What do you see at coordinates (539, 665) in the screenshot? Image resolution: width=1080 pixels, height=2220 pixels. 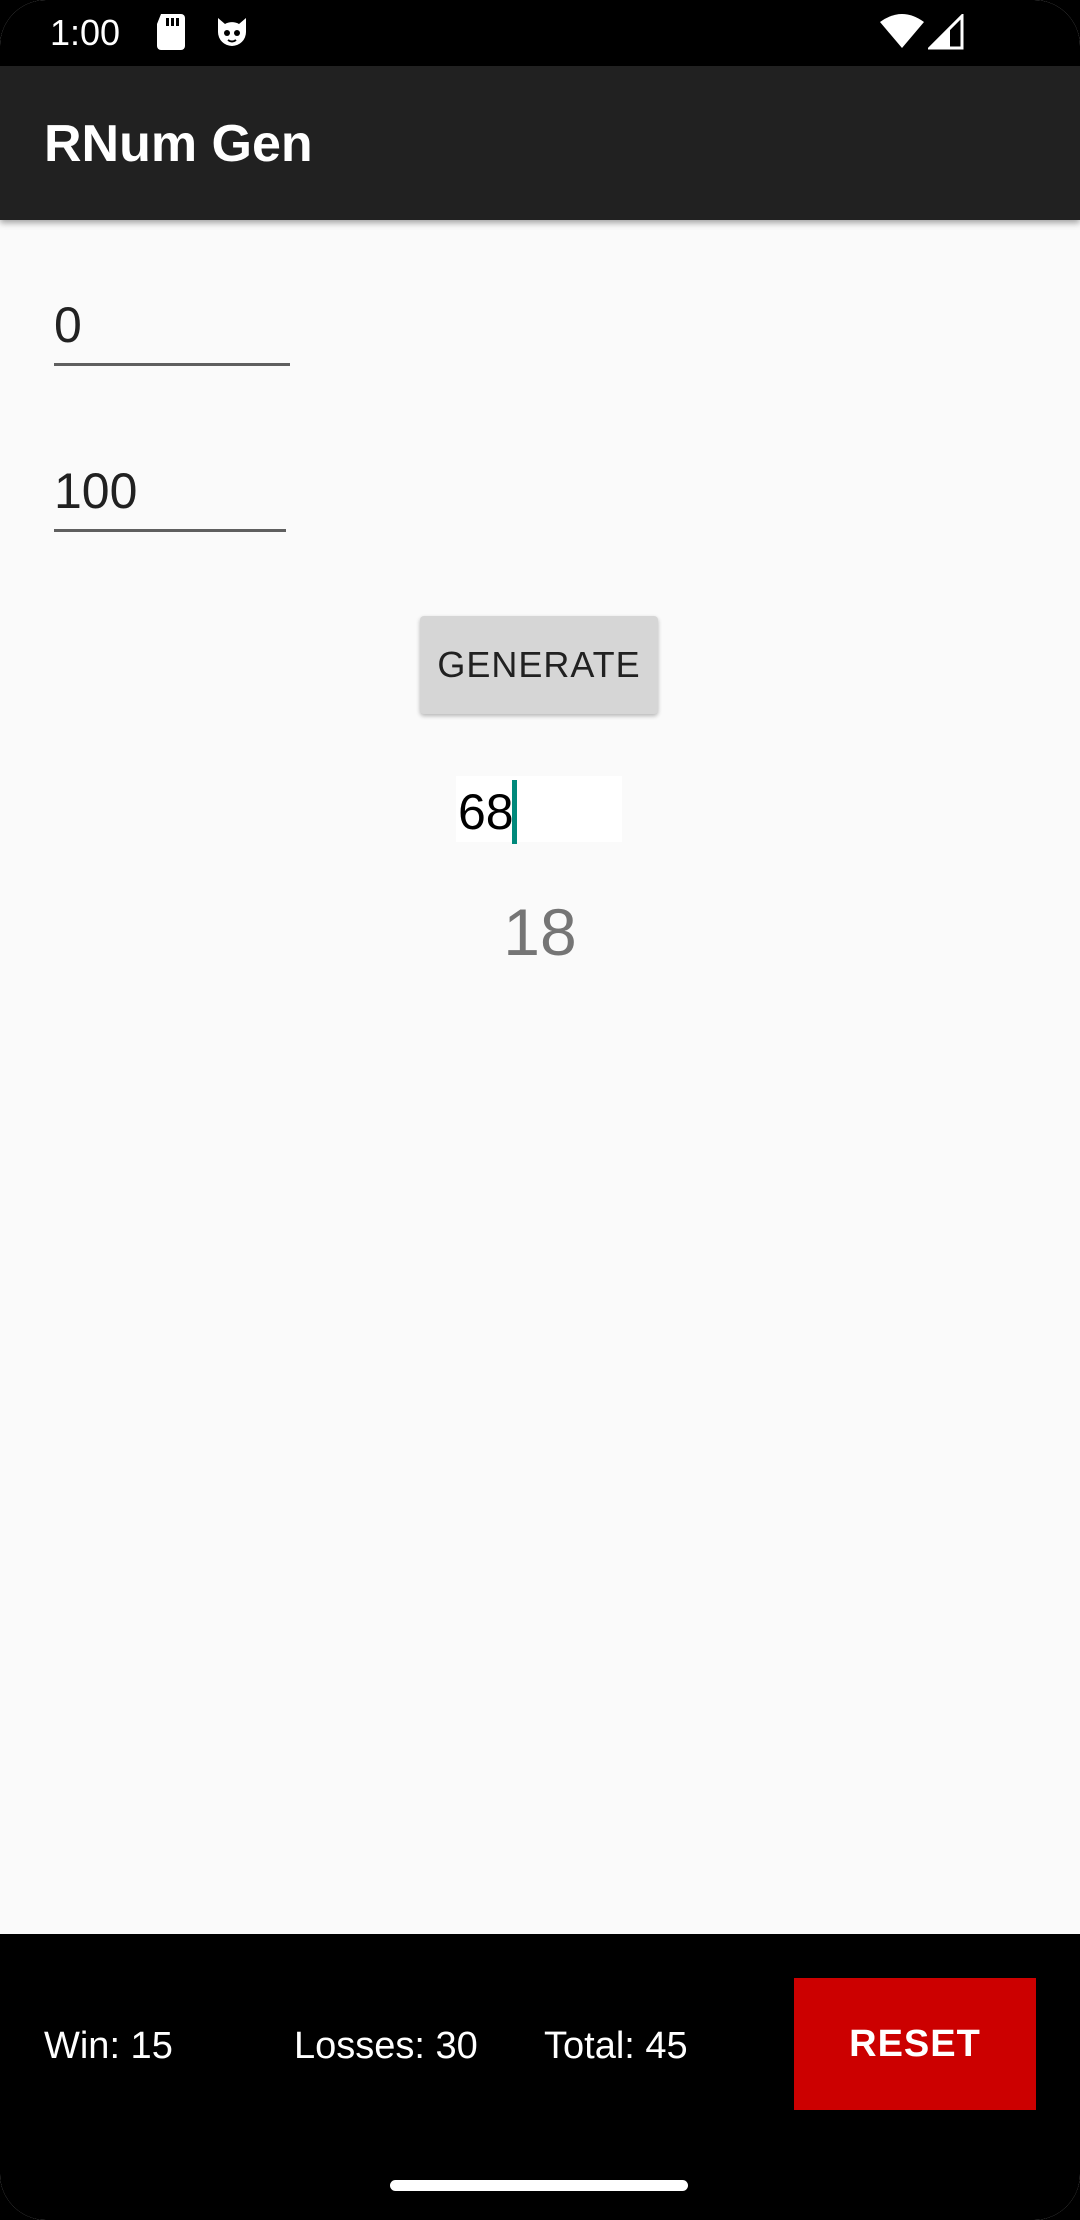 I see `generate-button: GENERATE` at bounding box center [539, 665].